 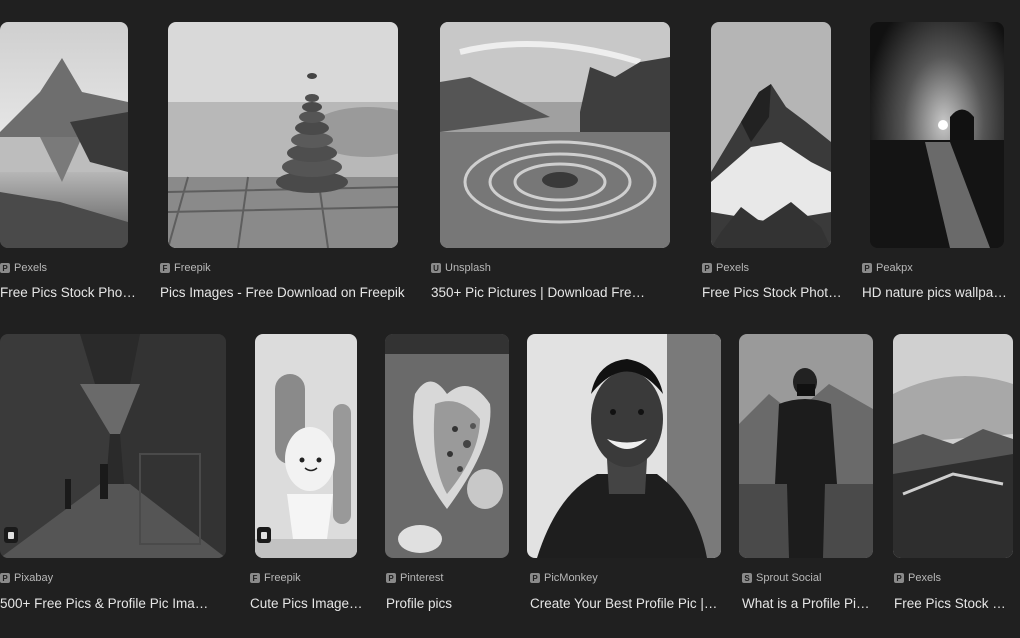 I want to click on result-title: Profile pics, so click(x=446, y=603).